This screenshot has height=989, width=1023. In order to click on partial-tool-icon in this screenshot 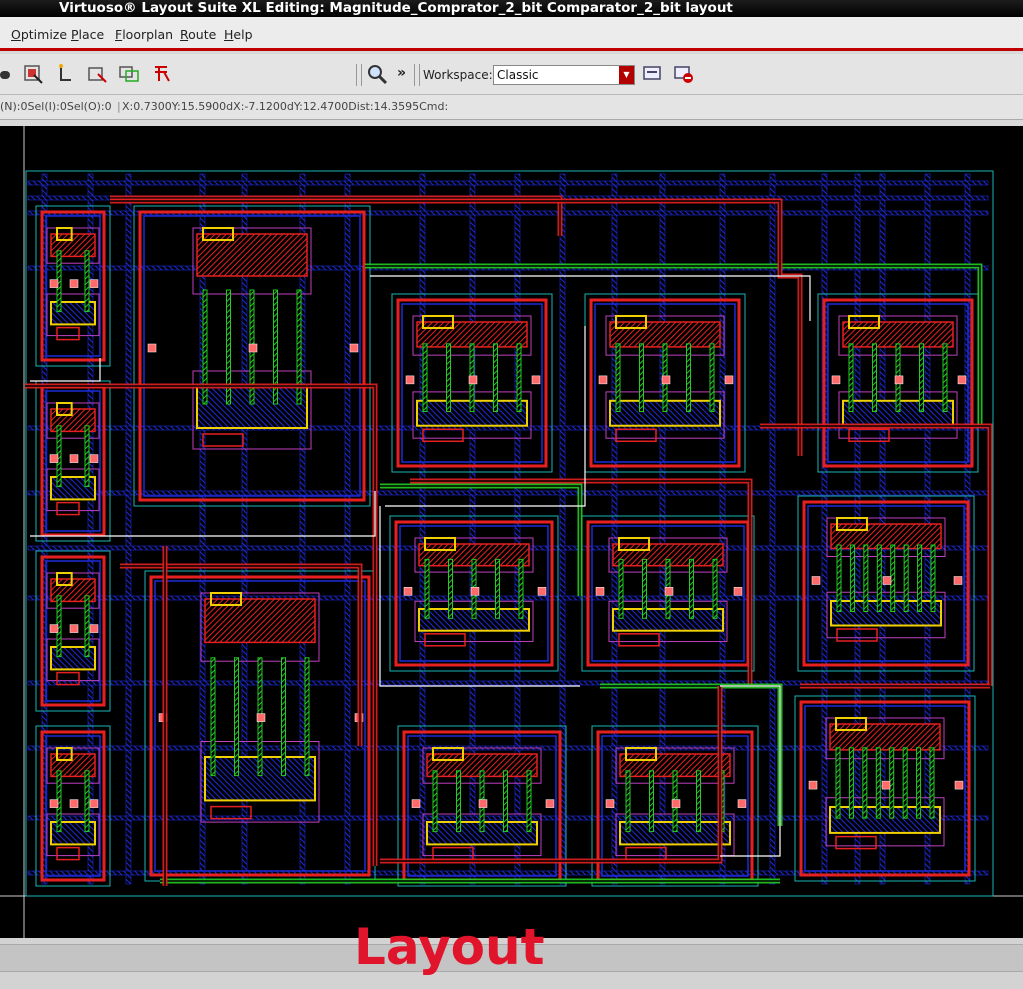, I will do `click(6, 75)`.